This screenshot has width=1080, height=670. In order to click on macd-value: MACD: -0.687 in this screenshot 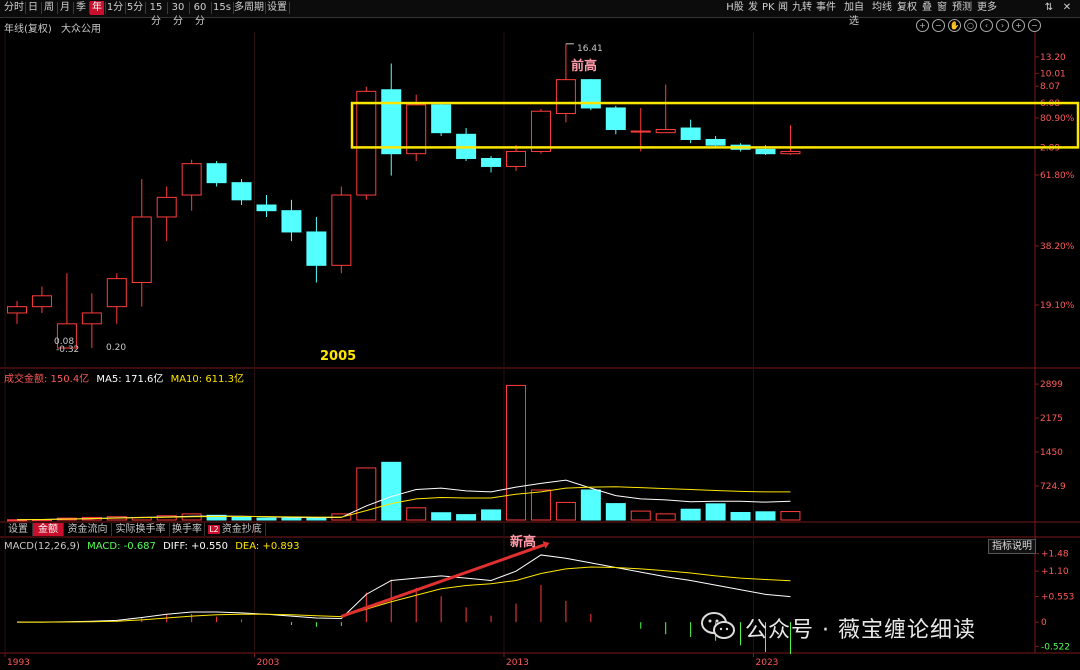, I will do `click(121, 546)`.